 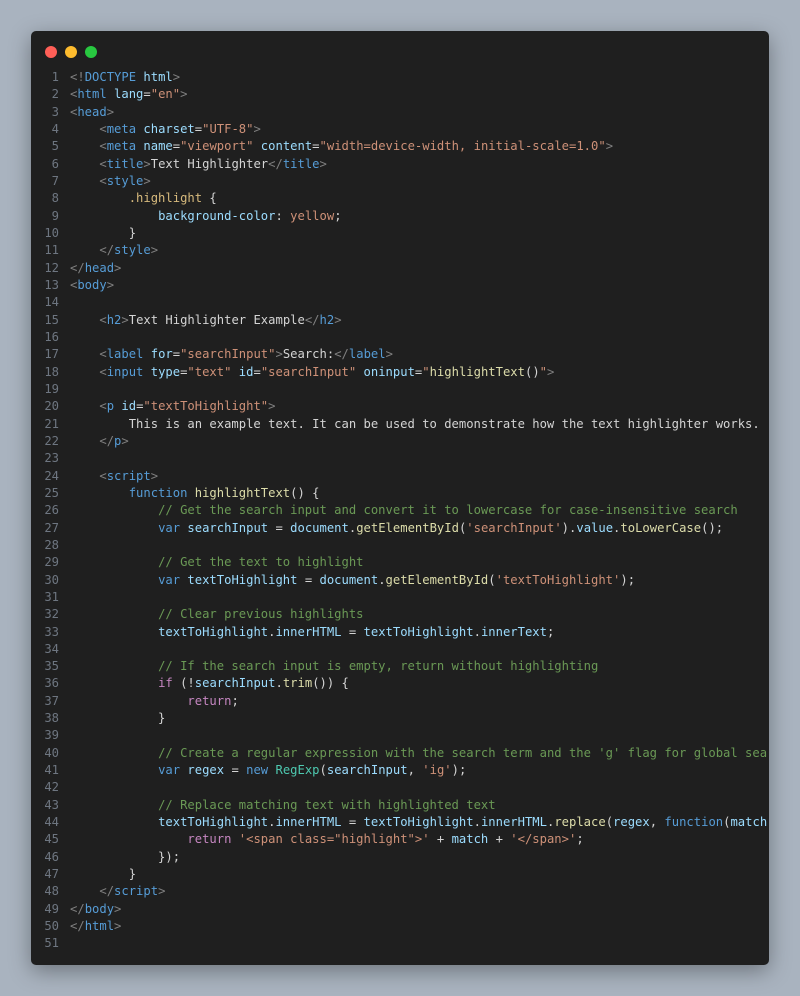 I want to click on line-number: 39, so click(x=51, y=735).